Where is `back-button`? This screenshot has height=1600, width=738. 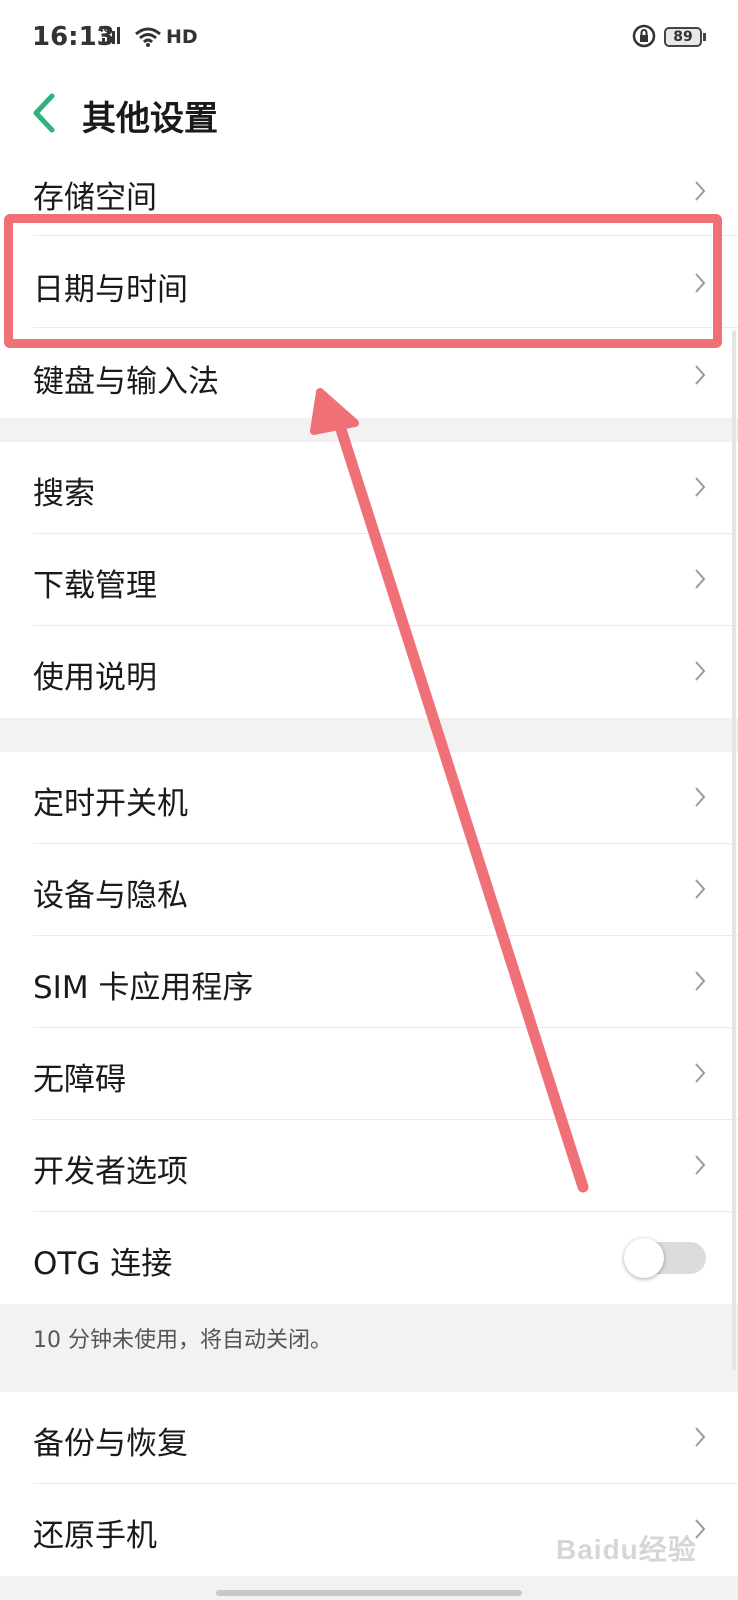 back-button is located at coordinates (46, 113).